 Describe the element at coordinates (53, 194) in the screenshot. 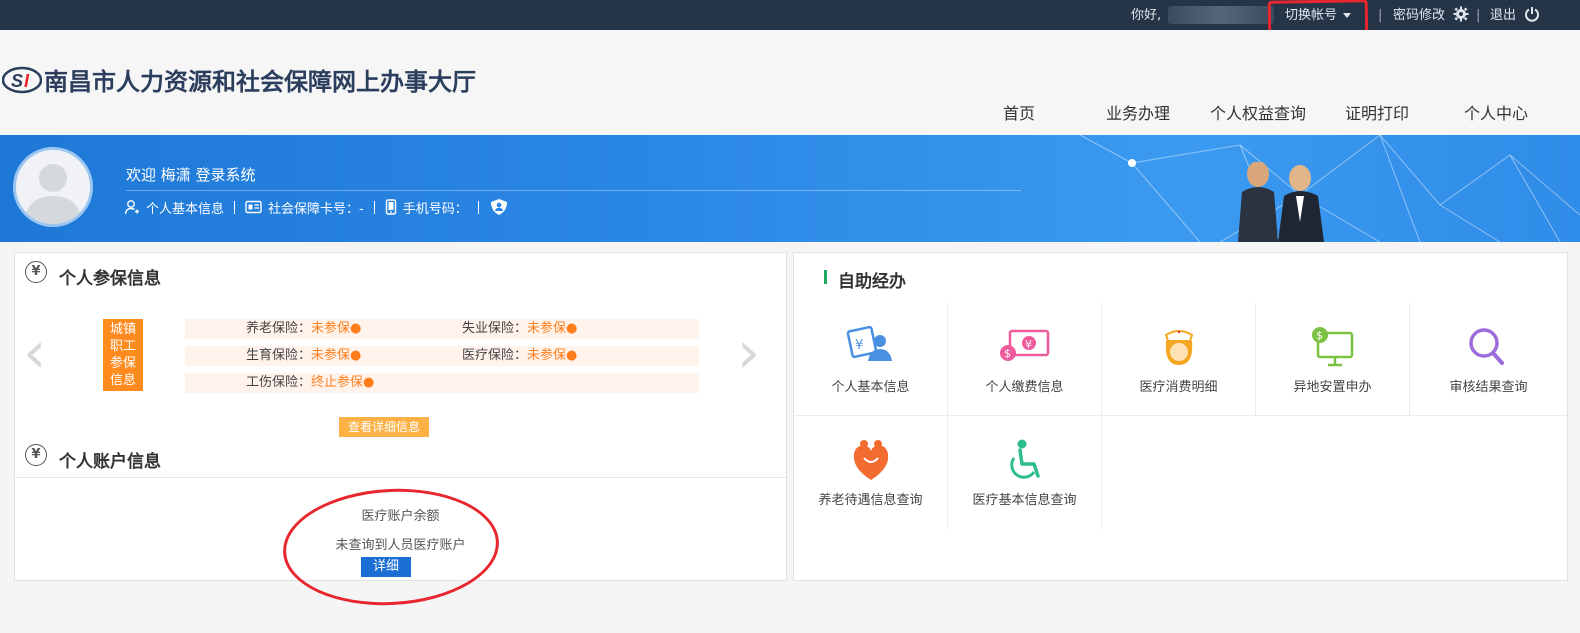

I see `user-silhouette-icon` at that location.